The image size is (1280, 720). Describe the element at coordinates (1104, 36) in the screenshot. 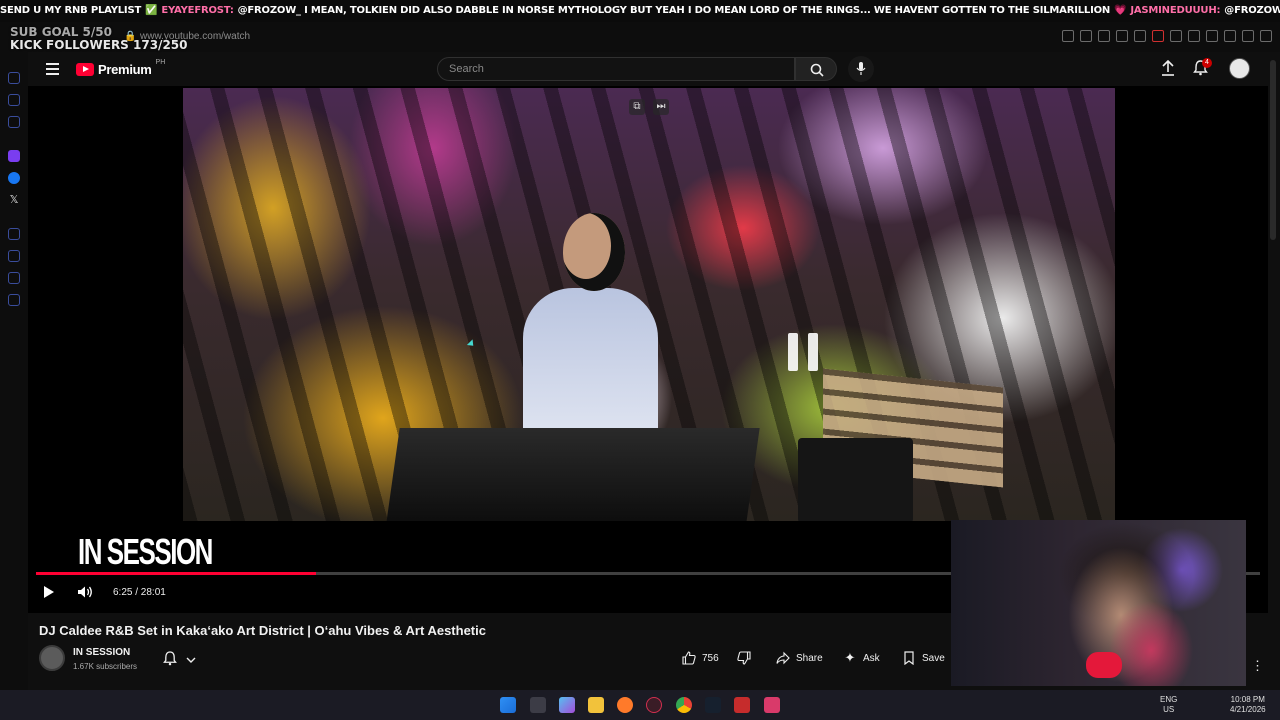

I see `shield-icon` at that location.